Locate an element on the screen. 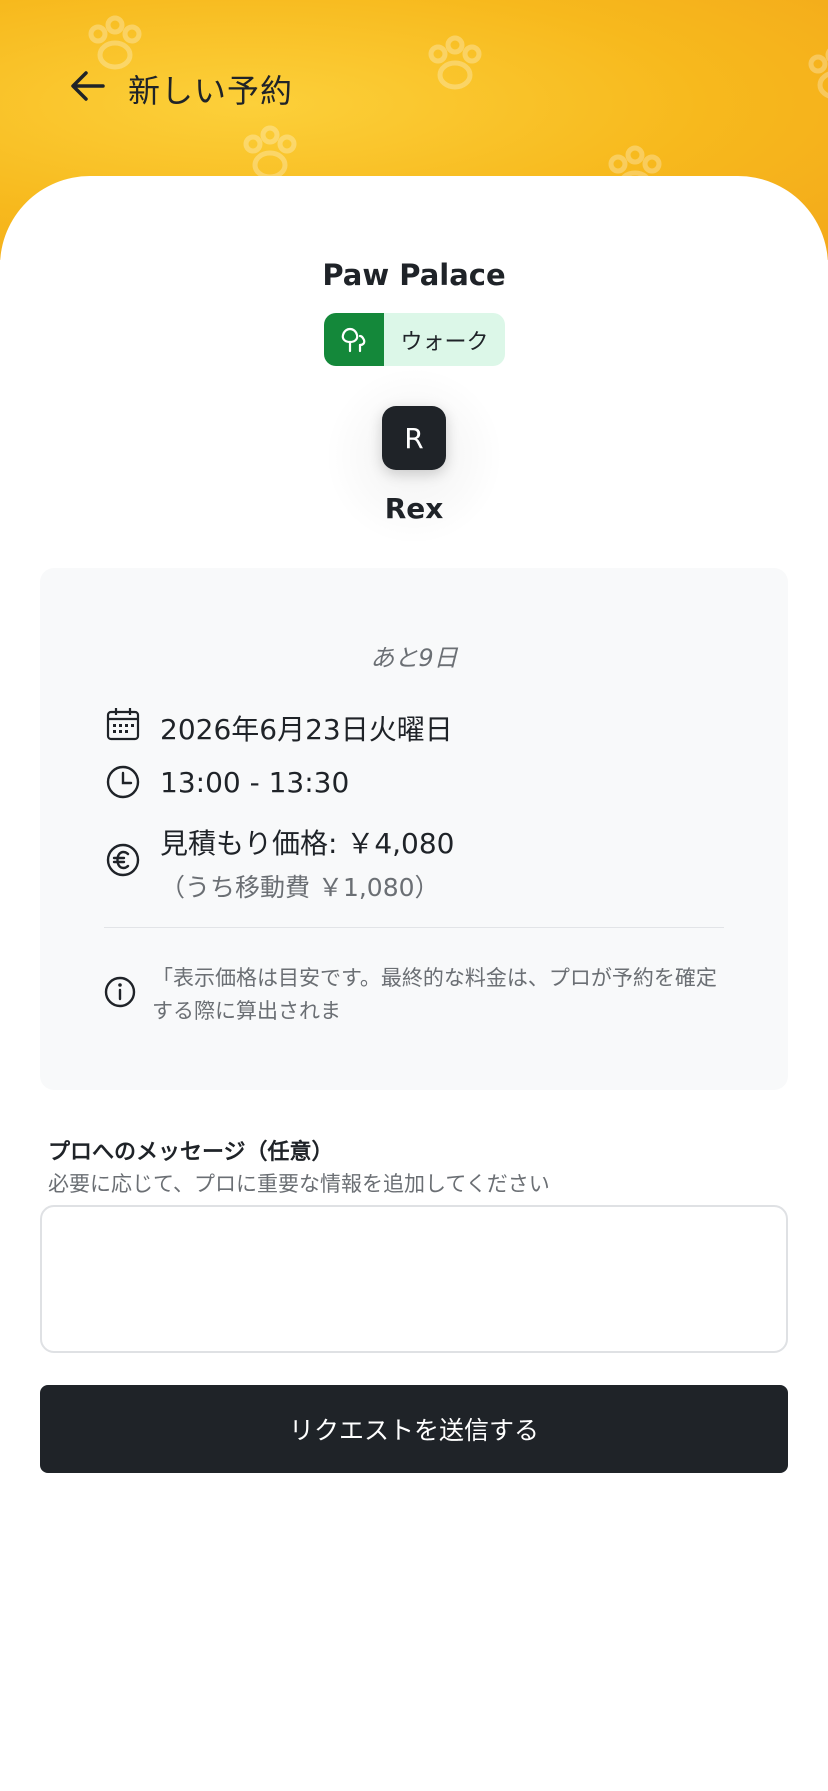 Image resolution: width=828 pixels, height=1791 pixels. service-badge-icon-box is located at coordinates (354, 339).